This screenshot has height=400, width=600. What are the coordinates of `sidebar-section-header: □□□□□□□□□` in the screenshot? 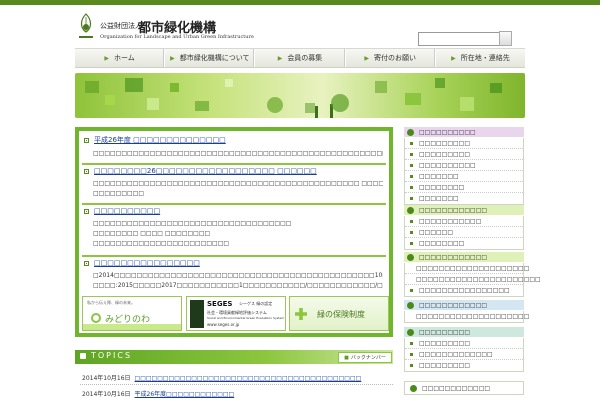 It's located at (464, 332).